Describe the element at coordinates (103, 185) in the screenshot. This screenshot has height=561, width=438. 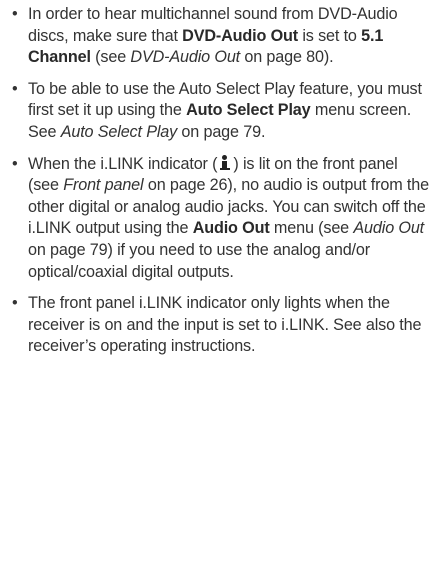
I see `cross-reference: Front panel` at that location.